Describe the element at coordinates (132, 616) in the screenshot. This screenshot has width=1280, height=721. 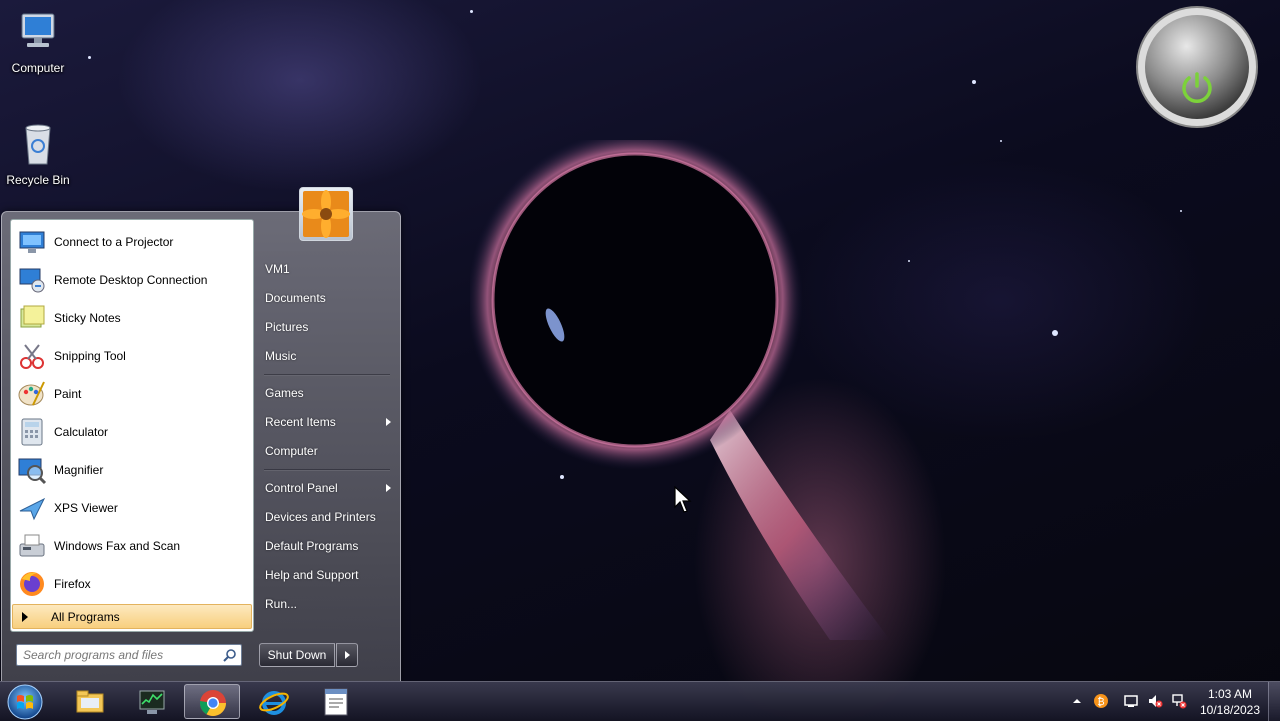
I see `all-programs-button: All Programs` at that location.